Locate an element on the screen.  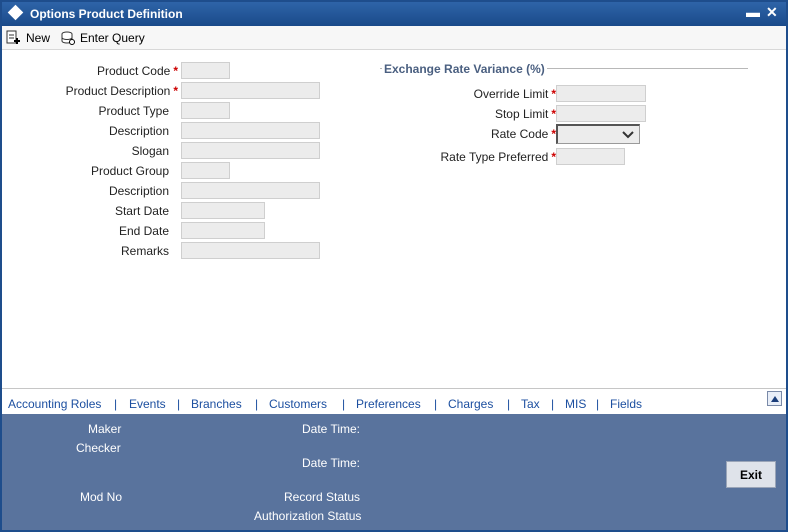
tab-events: Events is located at coordinates (147, 404).